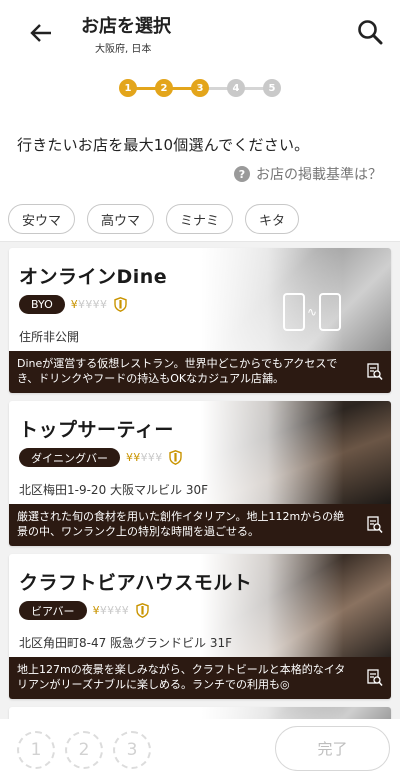 The image size is (400, 779). I want to click on page-title: お店を選択, so click(126, 26).